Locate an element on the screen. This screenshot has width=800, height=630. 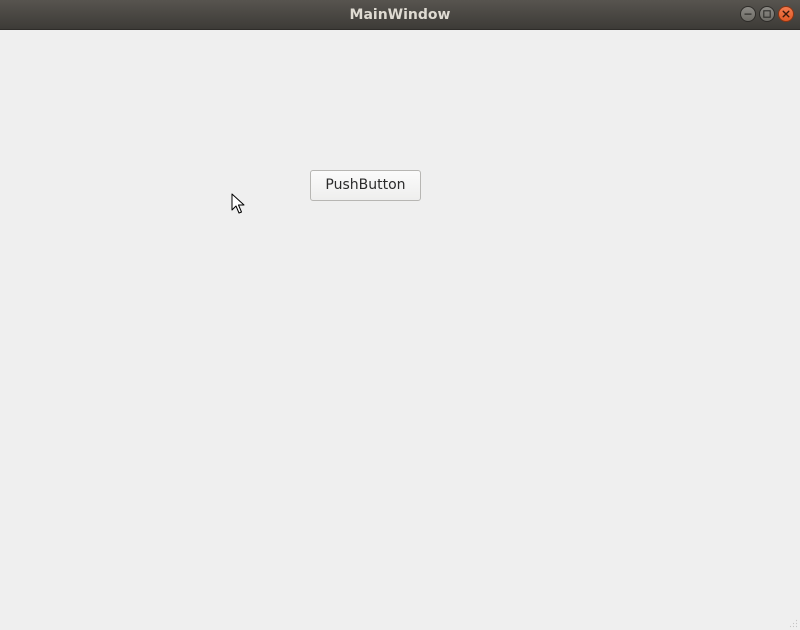
window-title: MainWindow is located at coordinates (400, 15).